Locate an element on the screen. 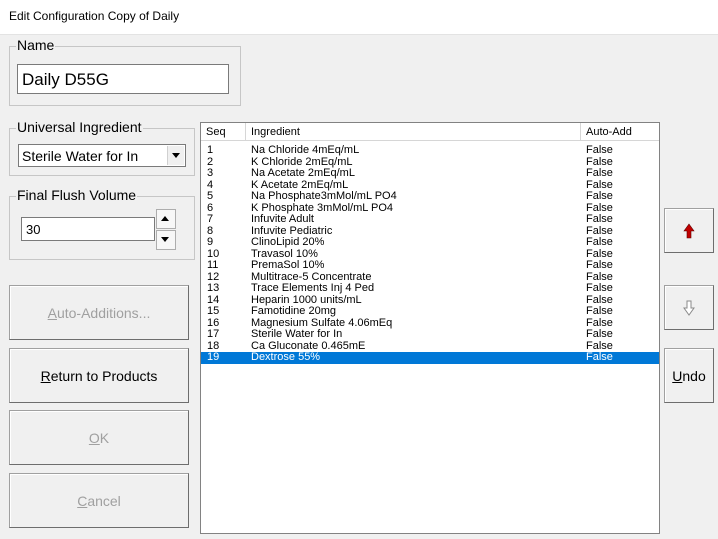 The height and width of the screenshot is (539, 718). list-item: 1 Na Chloride 4mEq/mL False is located at coordinates (430, 150).